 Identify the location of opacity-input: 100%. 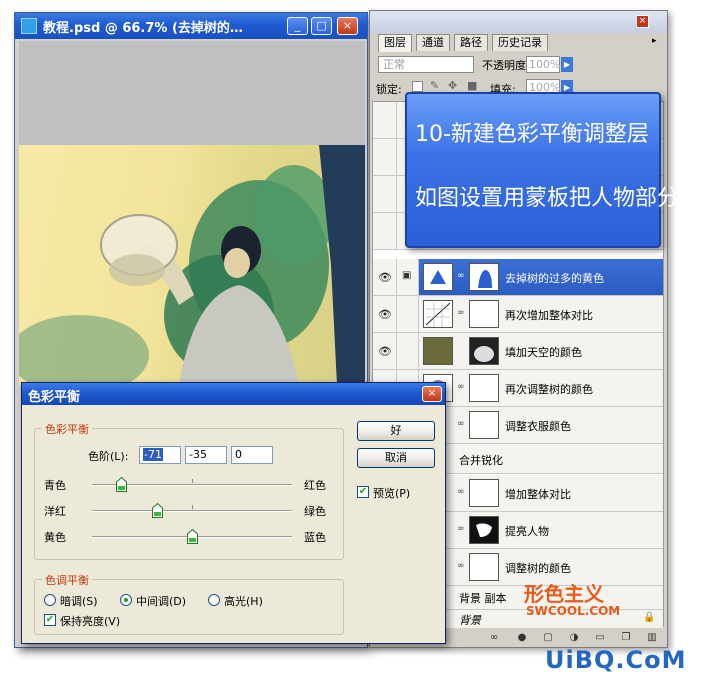
(543, 64).